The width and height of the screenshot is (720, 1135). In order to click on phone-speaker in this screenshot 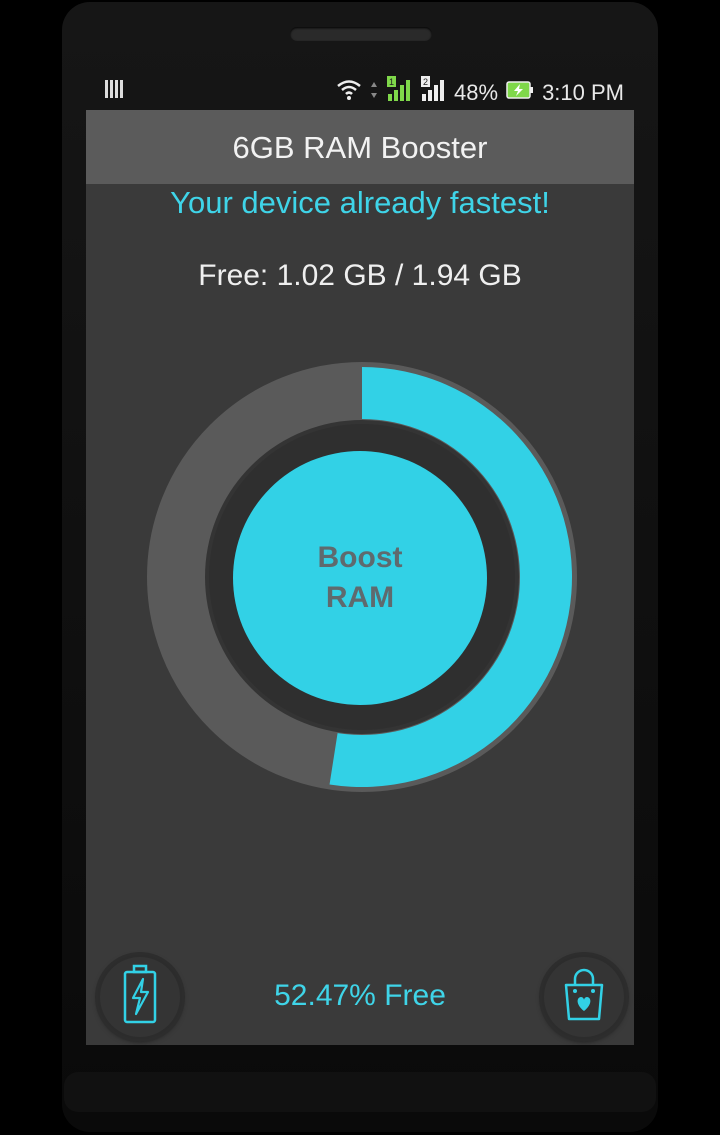, I will do `click(361, 34)`.